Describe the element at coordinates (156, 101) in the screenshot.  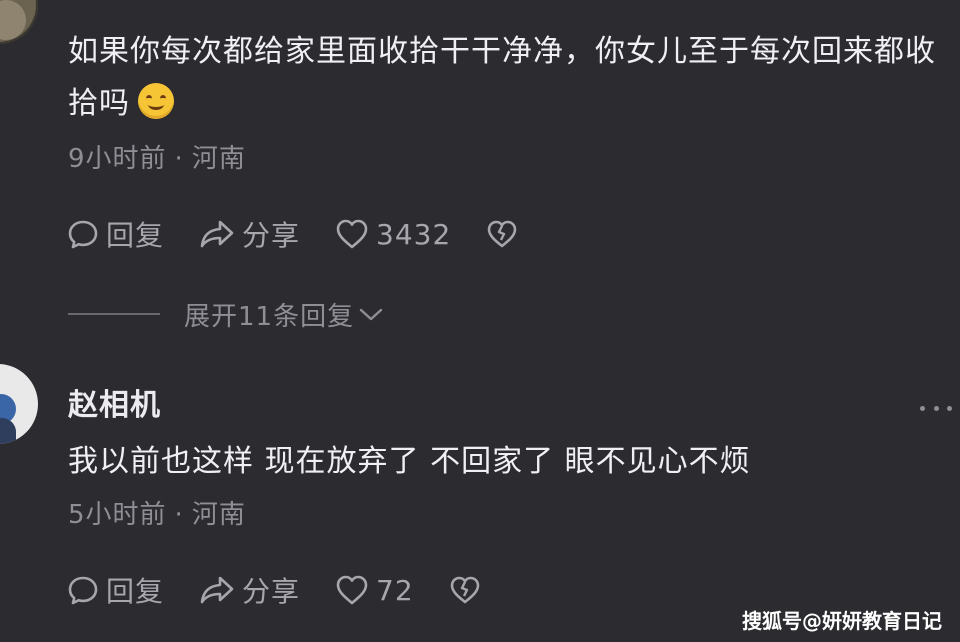
I see `smiling-face-emoji-icon` at that location.